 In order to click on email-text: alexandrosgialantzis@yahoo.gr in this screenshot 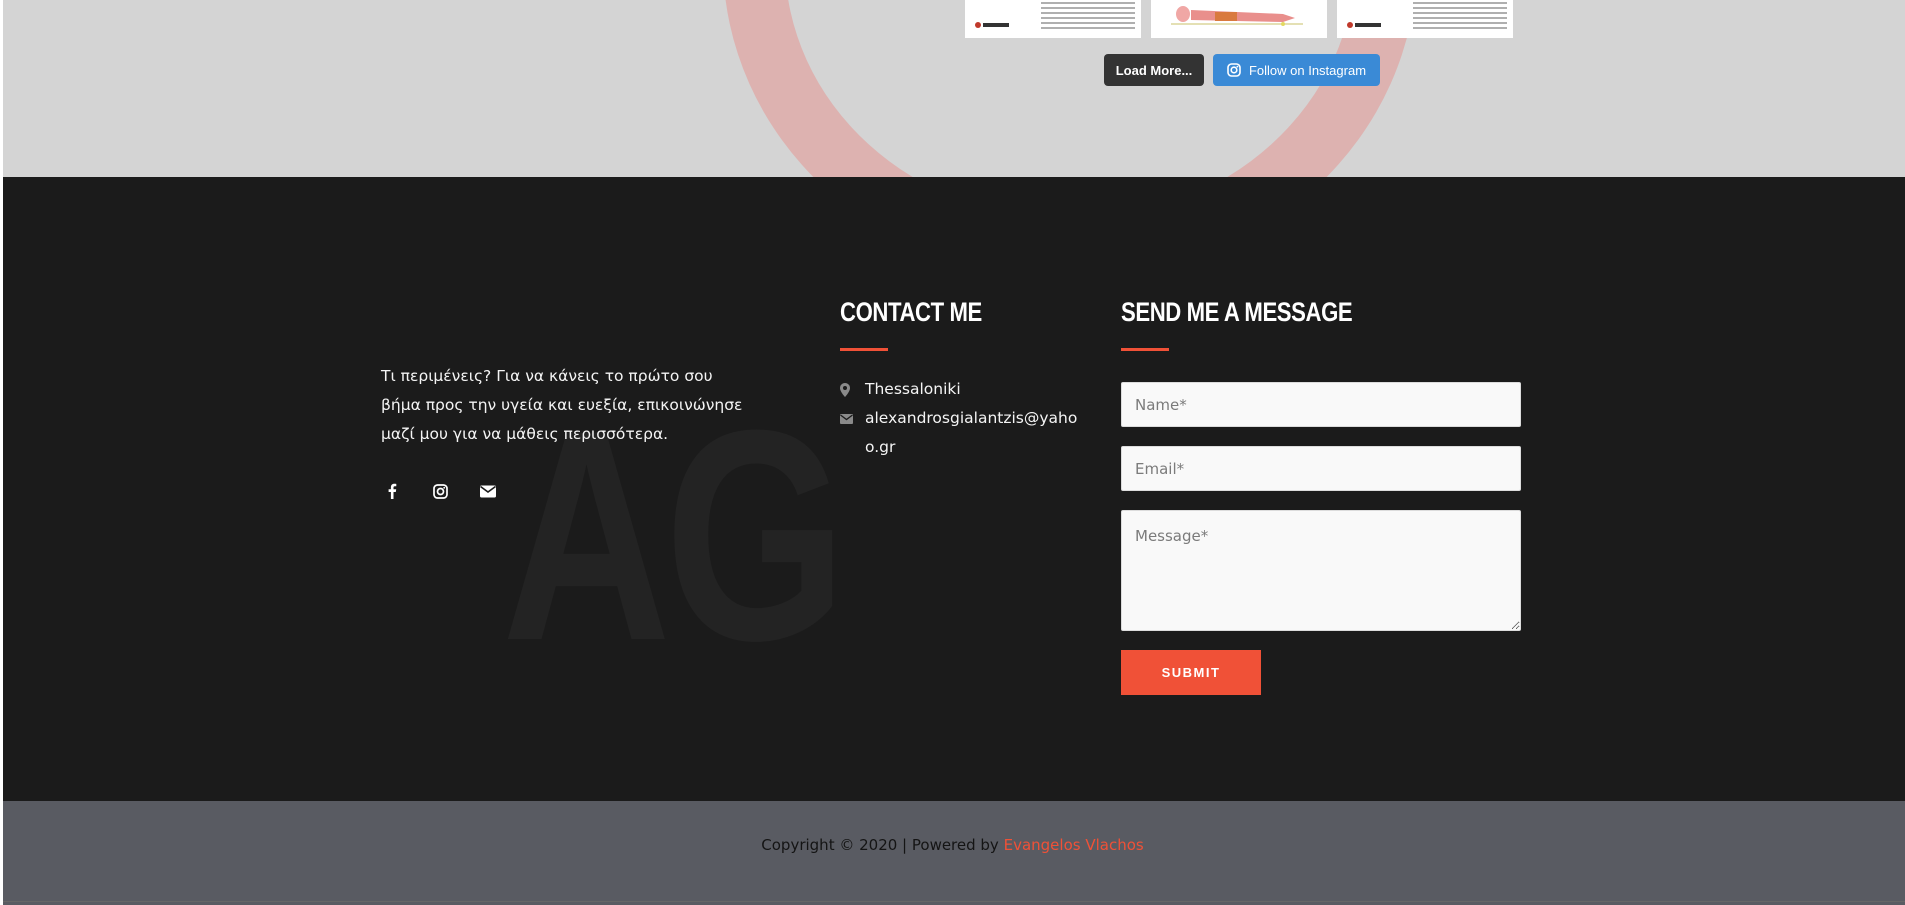, I will do `click(972, 433)`.